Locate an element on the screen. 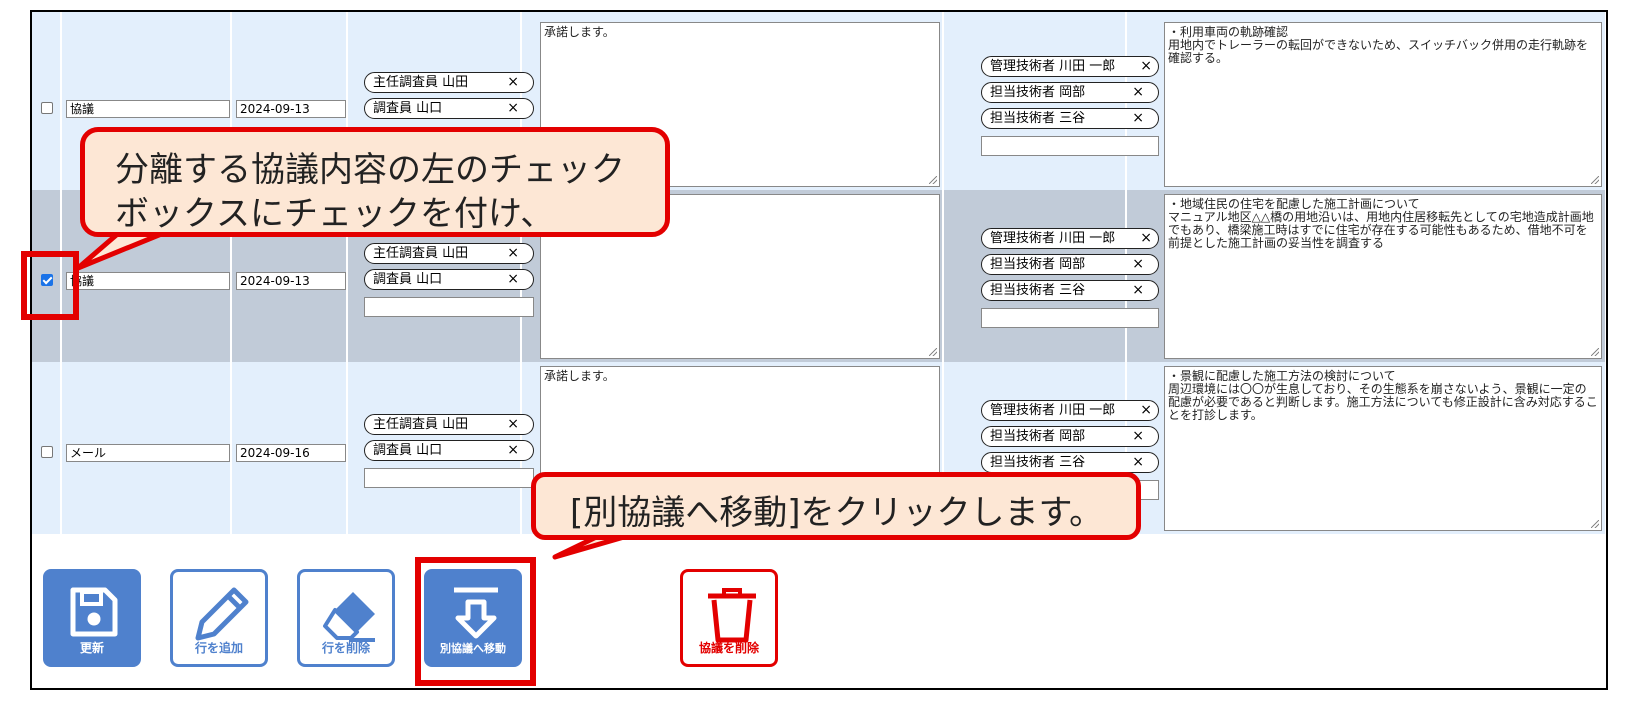 The image size is (1626, 703). add-row-label: 行を追加 is located at coordinates (218, 648).